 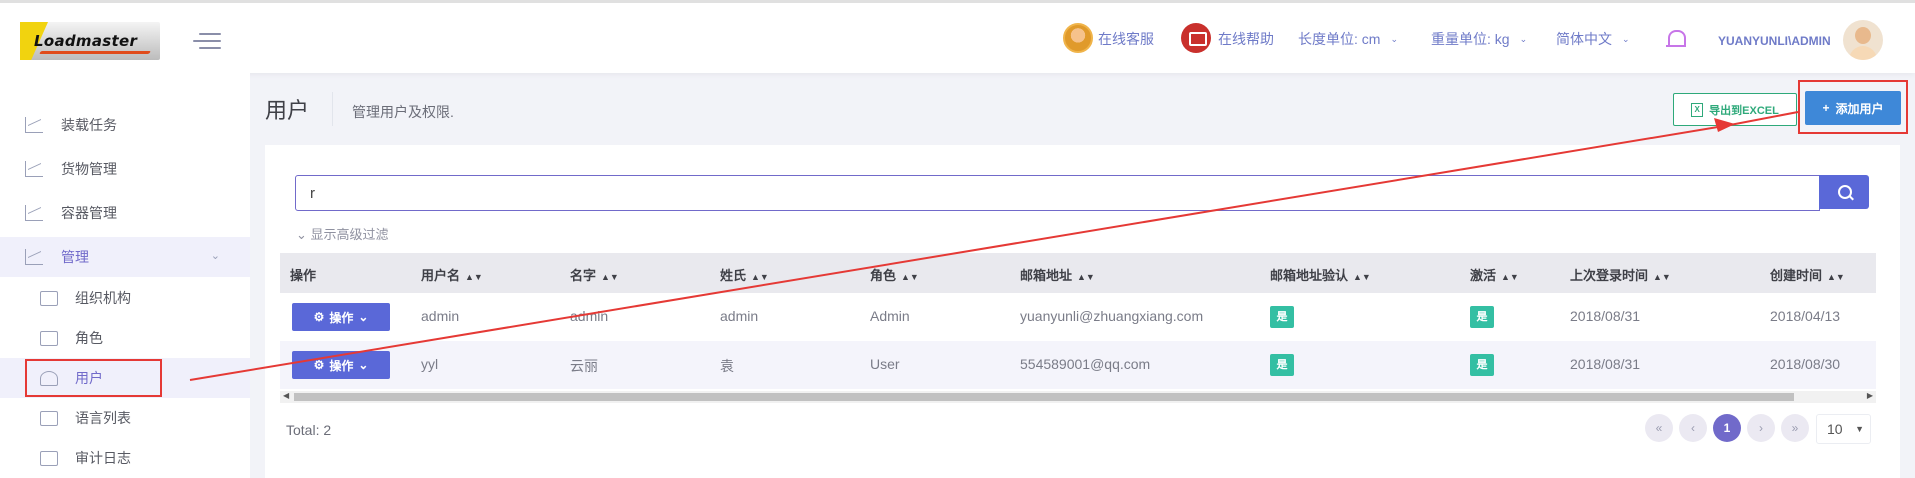 What do you see at coordinates (1870, 395) in the screenshot?
I see `scroll-right-icon: ▶` at bounding box center [1870, 395].